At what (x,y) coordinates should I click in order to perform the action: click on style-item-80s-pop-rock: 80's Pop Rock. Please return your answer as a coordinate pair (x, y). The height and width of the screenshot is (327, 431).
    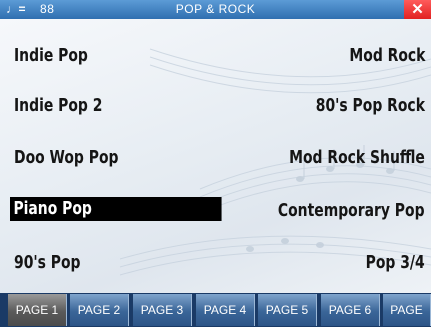
    Looking at the image, I should click on (370, 106).